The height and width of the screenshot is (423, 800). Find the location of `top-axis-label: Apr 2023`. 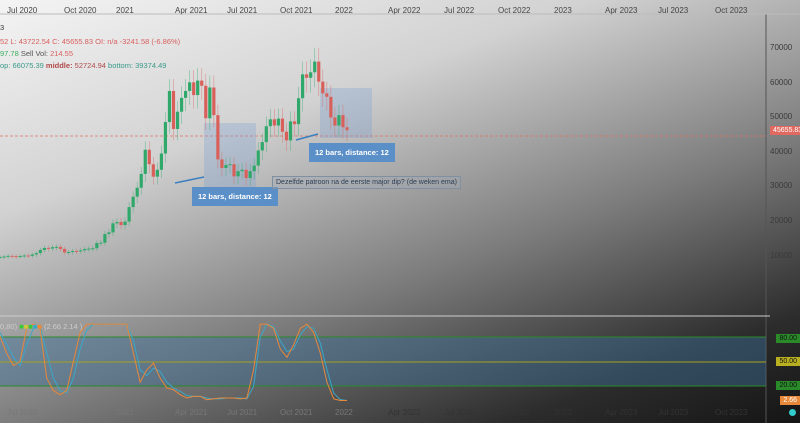

top-axis-label: Apr 2023 is located at coordinates (621, 10).